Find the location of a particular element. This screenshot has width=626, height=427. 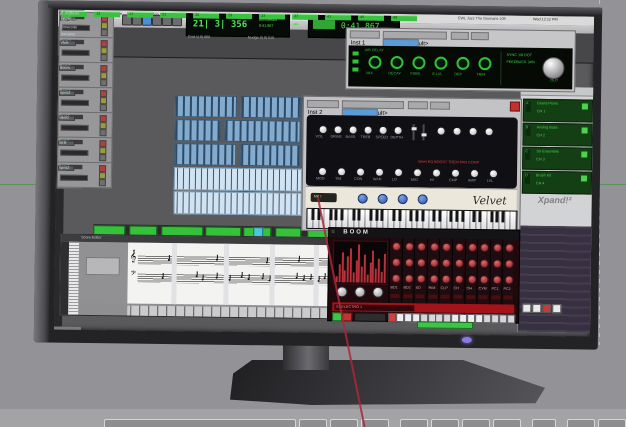

solo-button is located at coordinates (104, 51).